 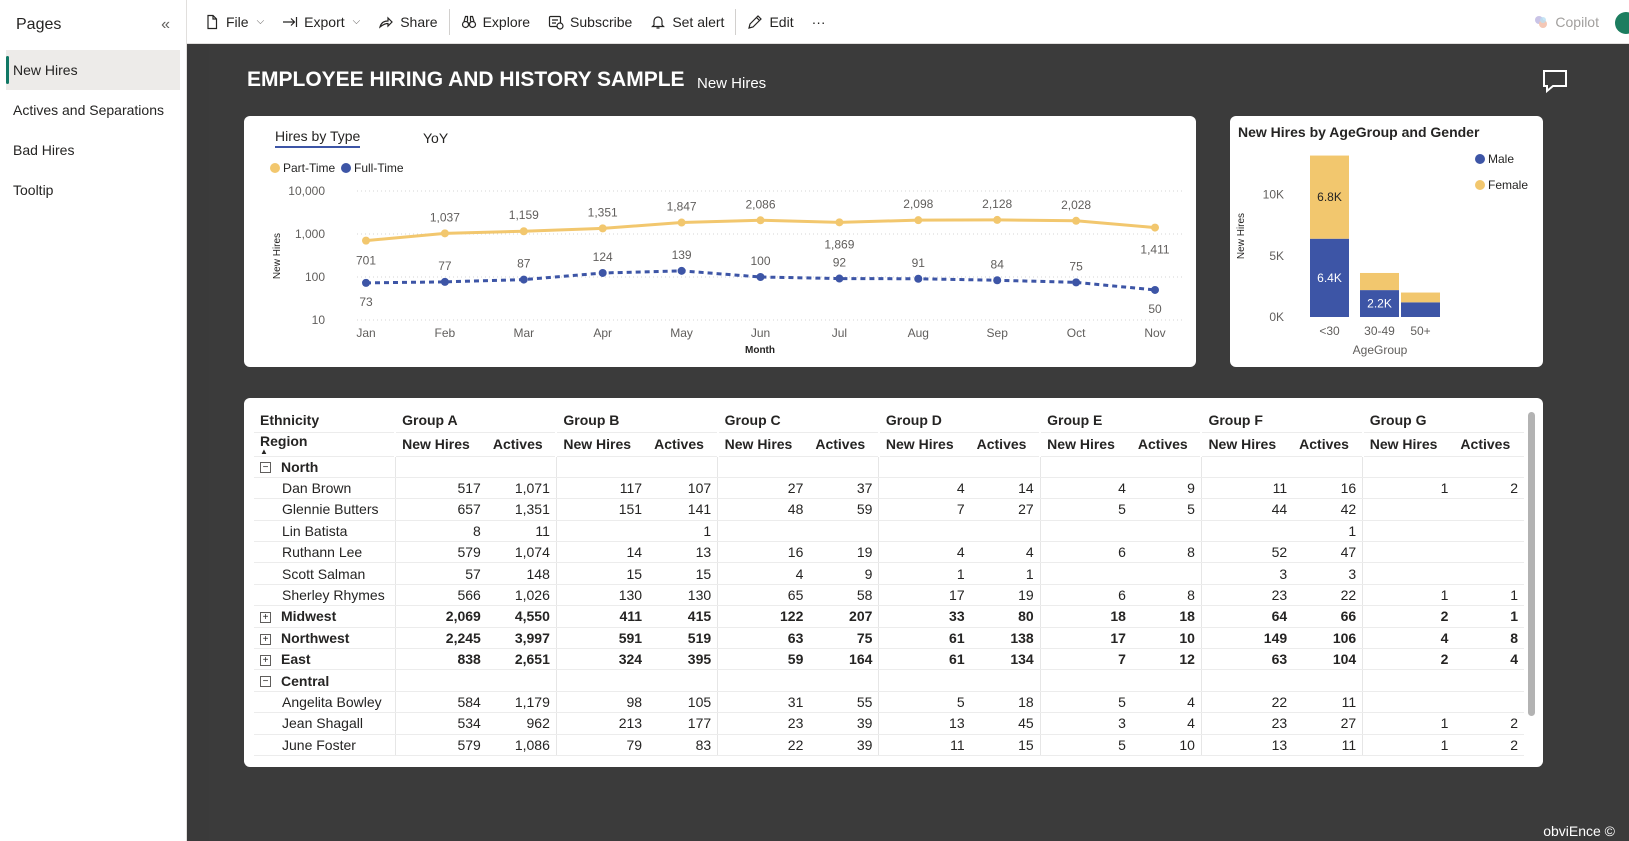 I want to click on bell-icon, so click(x=658, y=22).